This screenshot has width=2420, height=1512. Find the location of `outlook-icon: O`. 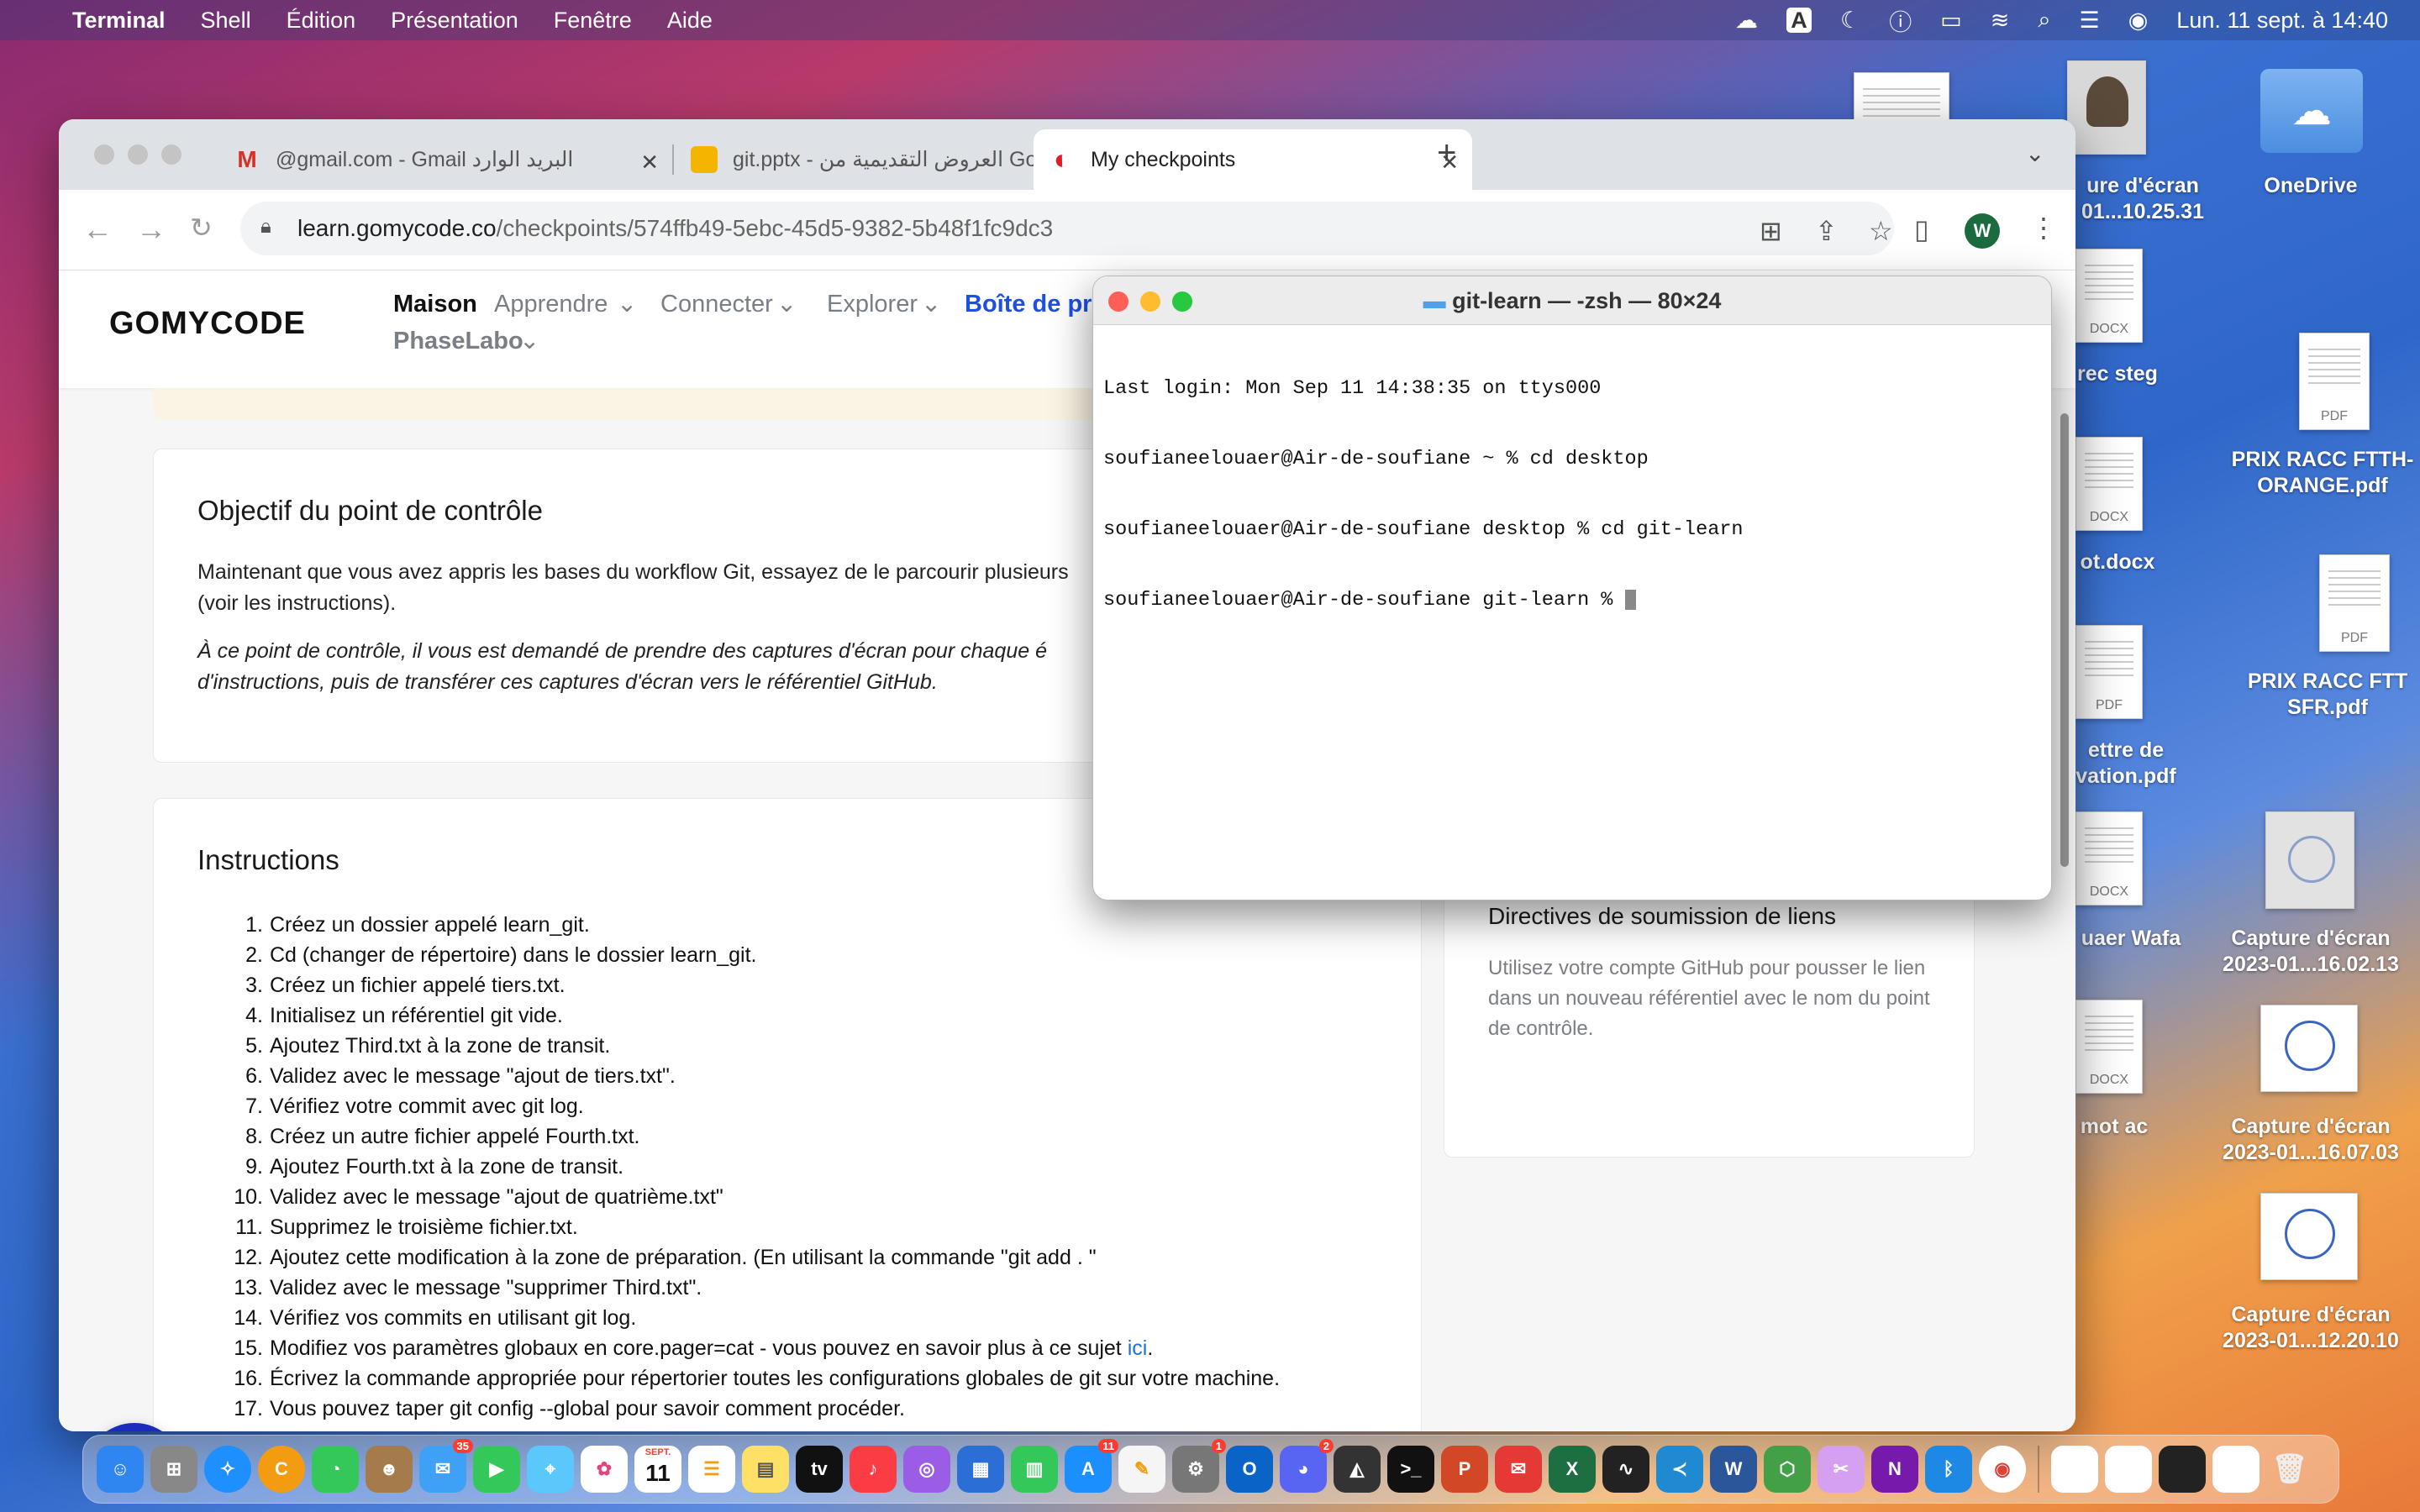

outlook-icon: O is located at coordinates (1249, 1469).